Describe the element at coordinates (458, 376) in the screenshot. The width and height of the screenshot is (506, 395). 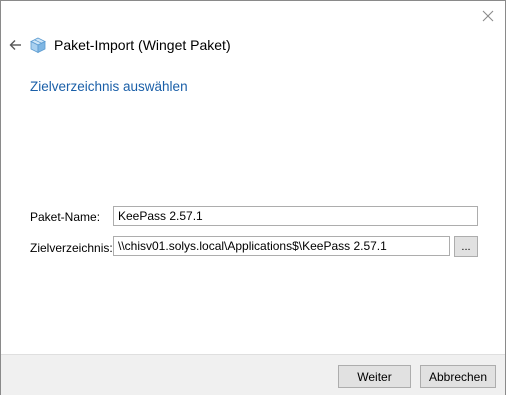
I see `cancel-button: Abbrechen` at that location.